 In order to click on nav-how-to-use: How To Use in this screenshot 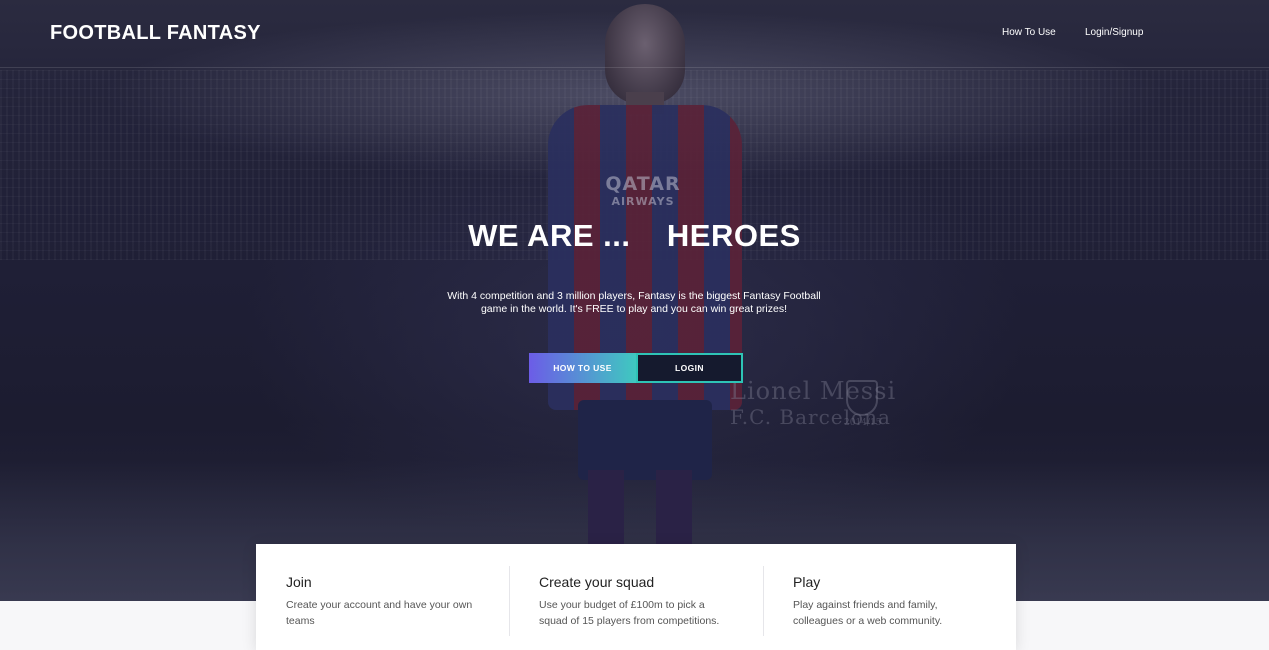, I will do `click(1029, 32)`.